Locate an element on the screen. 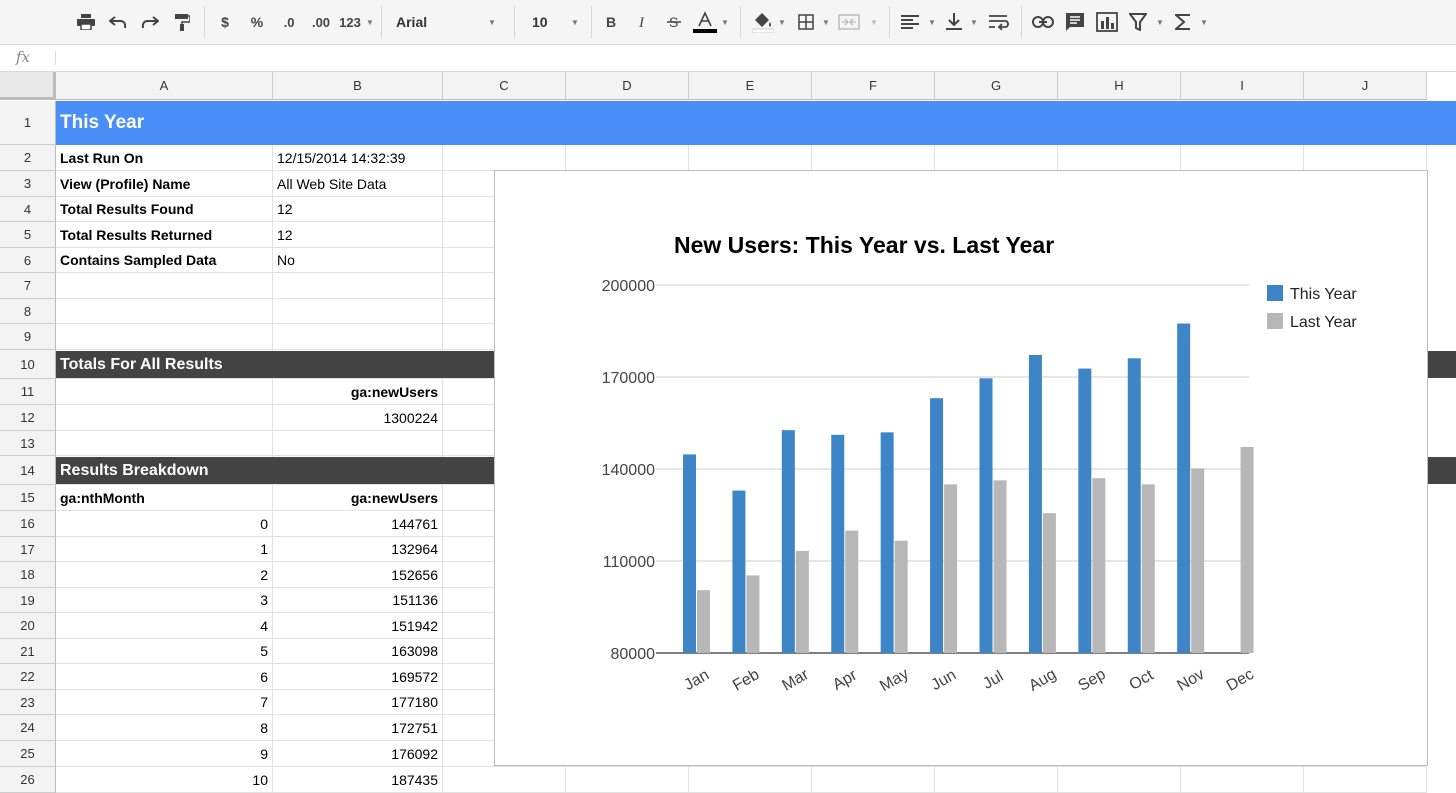  new-users-cell: 176092 is located at coordinates (358, 754).